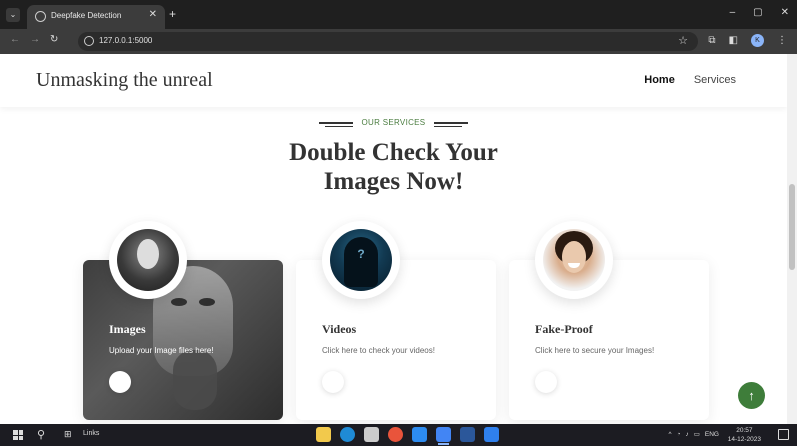 Image resolution: width=797 pixels, height=446 pixels. Describe the element at coordinates (323, 434) in the screenshot. I see `file-explorer-icon` at that location.